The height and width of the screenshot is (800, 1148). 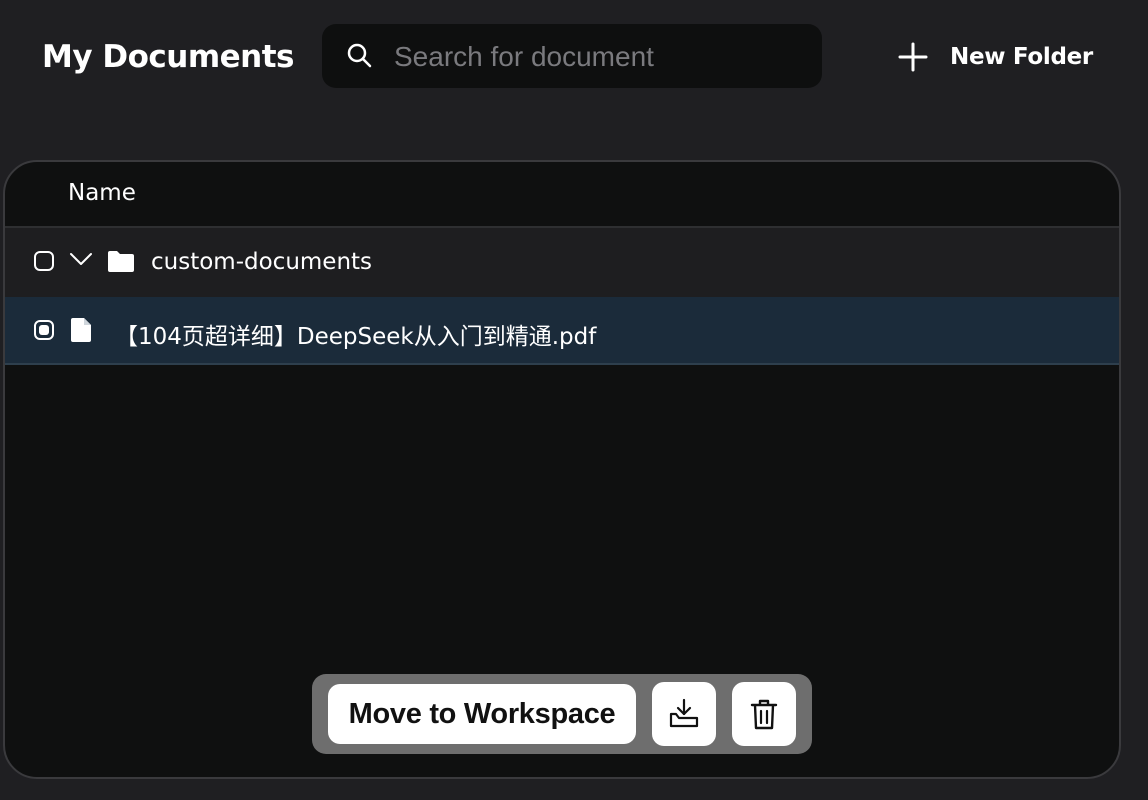 What do you see at coordinates (599, 57) in the screenshot?
I see `search-input` at bounding box center [599, 57].